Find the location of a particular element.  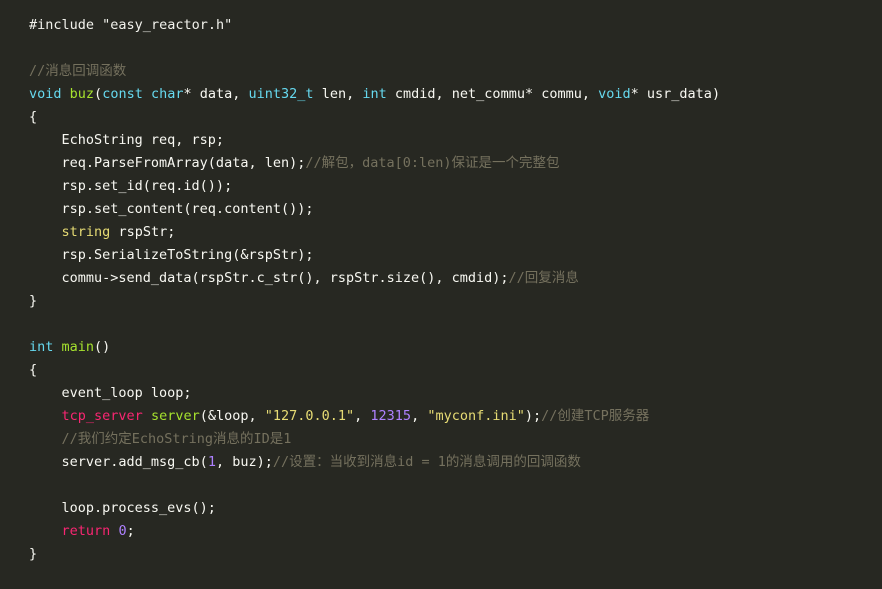

keyword-void-ptr: void is located at coordinates (614, 94).